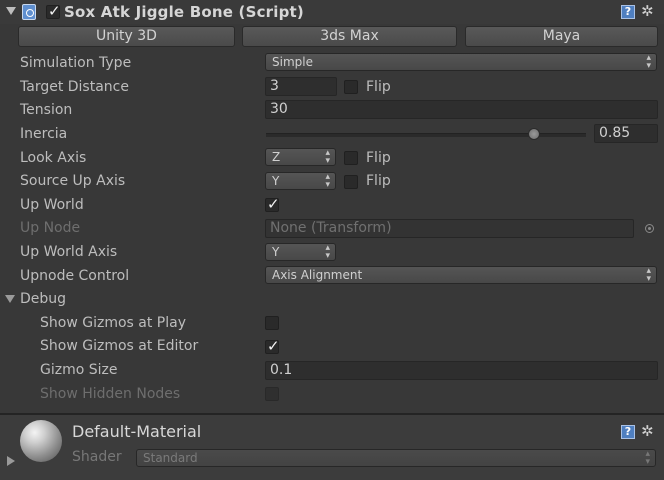 This screenshot has width=664, height=480. Describe the element at coordinates (300, 252) in the screenshot. I see `up-world-axis-dropdown: Y ▴ ▾` at that location.